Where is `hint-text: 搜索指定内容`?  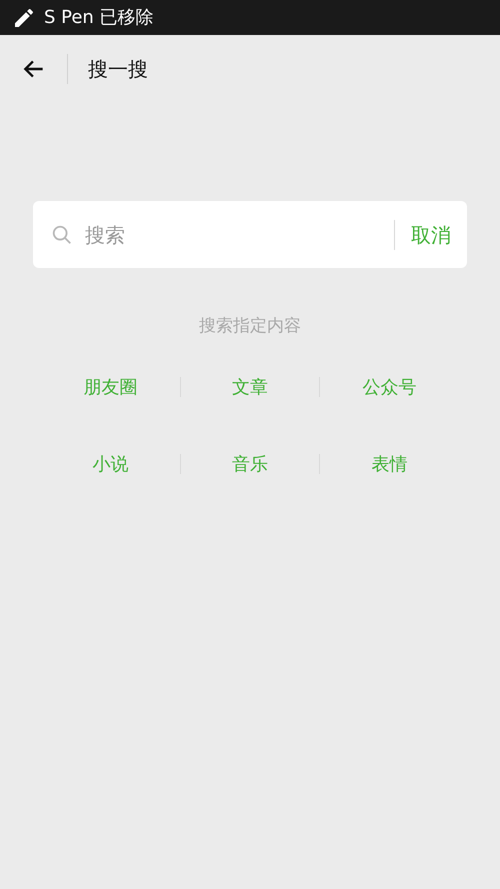
hint-text: 搜索指定内容 is located at coordinates (250, 326).